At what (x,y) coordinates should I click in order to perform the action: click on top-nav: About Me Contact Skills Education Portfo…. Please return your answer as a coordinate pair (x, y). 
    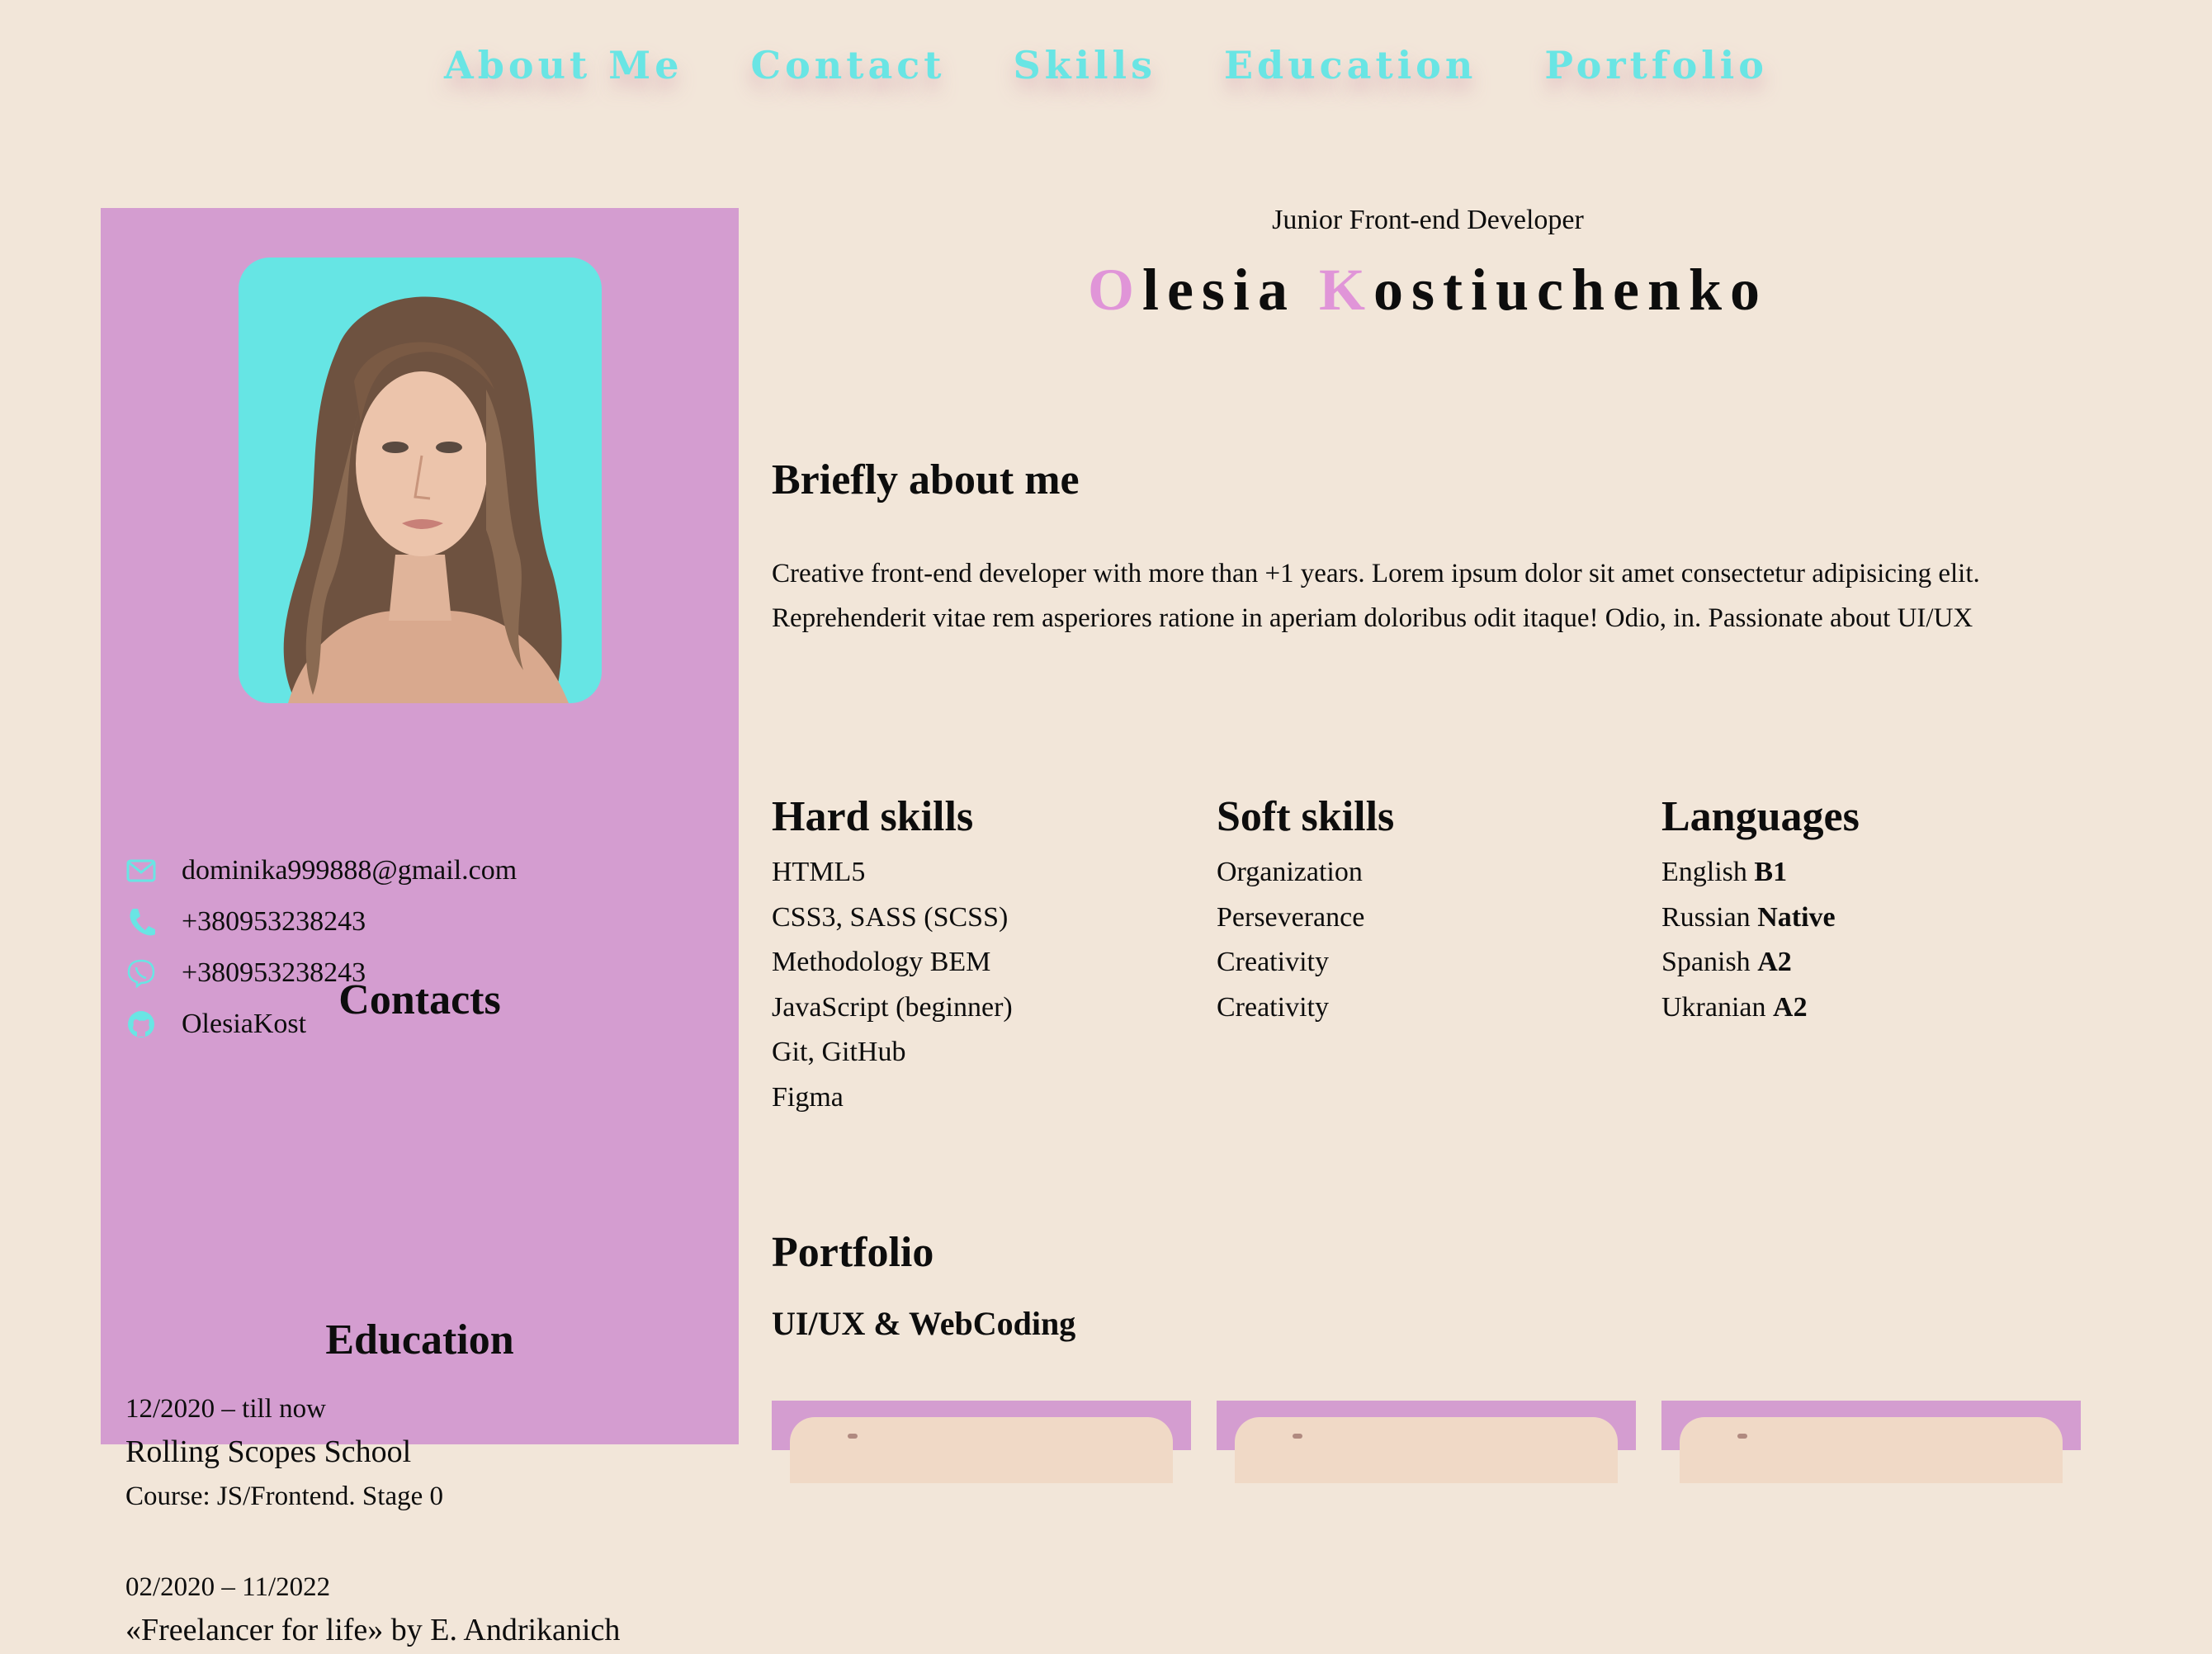
    Looking at the image, I should click on (1106, 65).